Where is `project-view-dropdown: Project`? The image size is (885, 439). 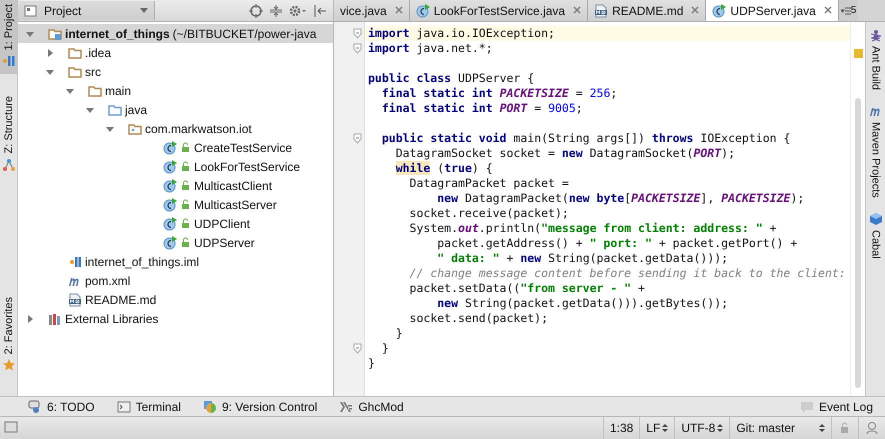
project-view-dropdown: Project is located at coordinates (86, 10).